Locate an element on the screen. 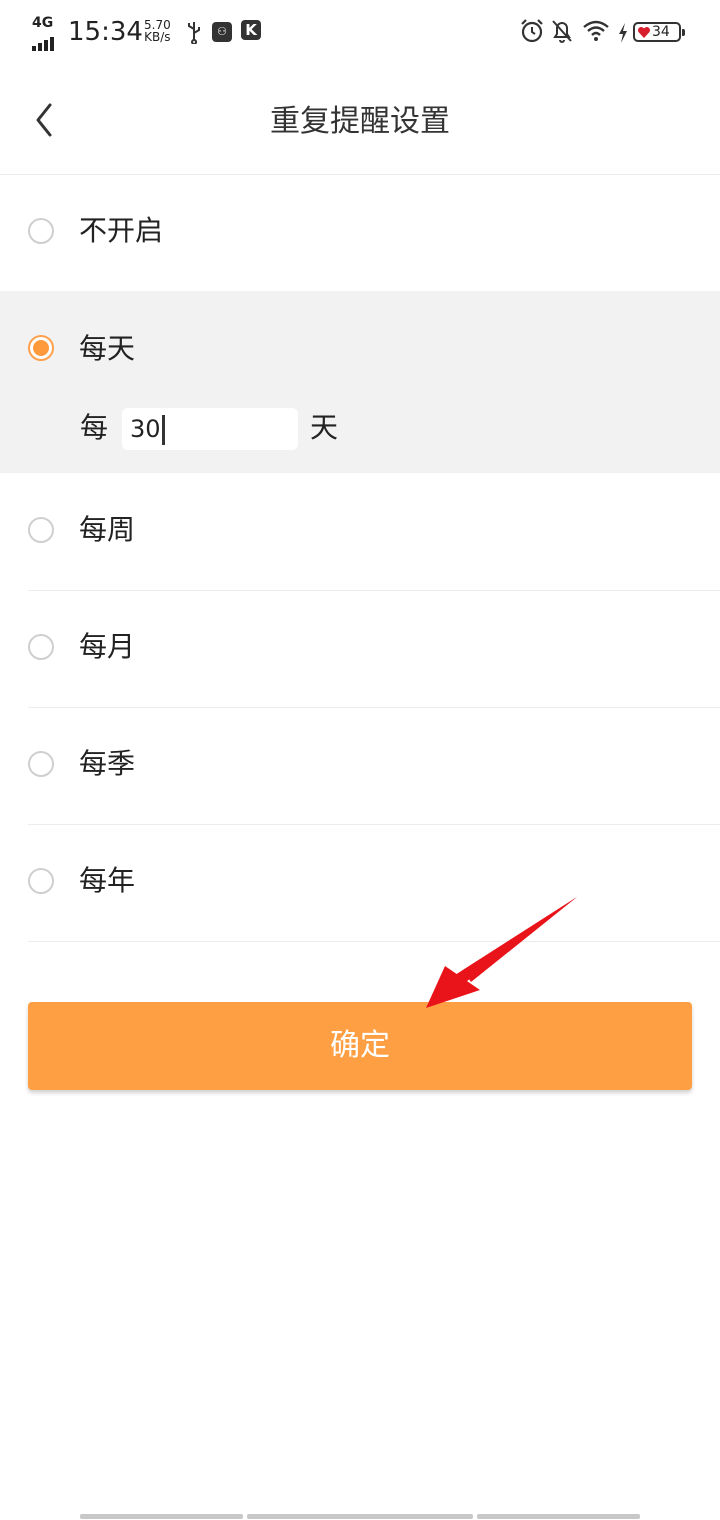 This screenshot has height=1520, width=720. charging-icon is located at coordinates (623, 33).